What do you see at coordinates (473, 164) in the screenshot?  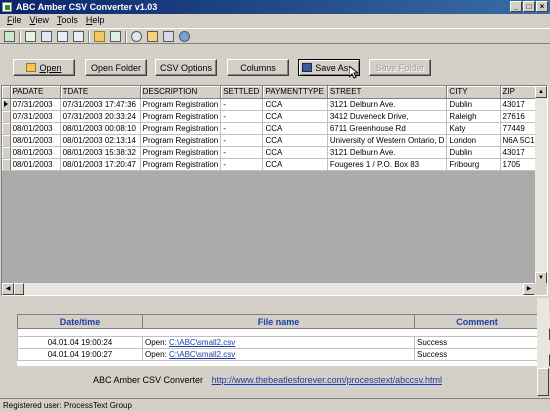 I see `table-cell: Fribourg` at bounding box center [473, 164].